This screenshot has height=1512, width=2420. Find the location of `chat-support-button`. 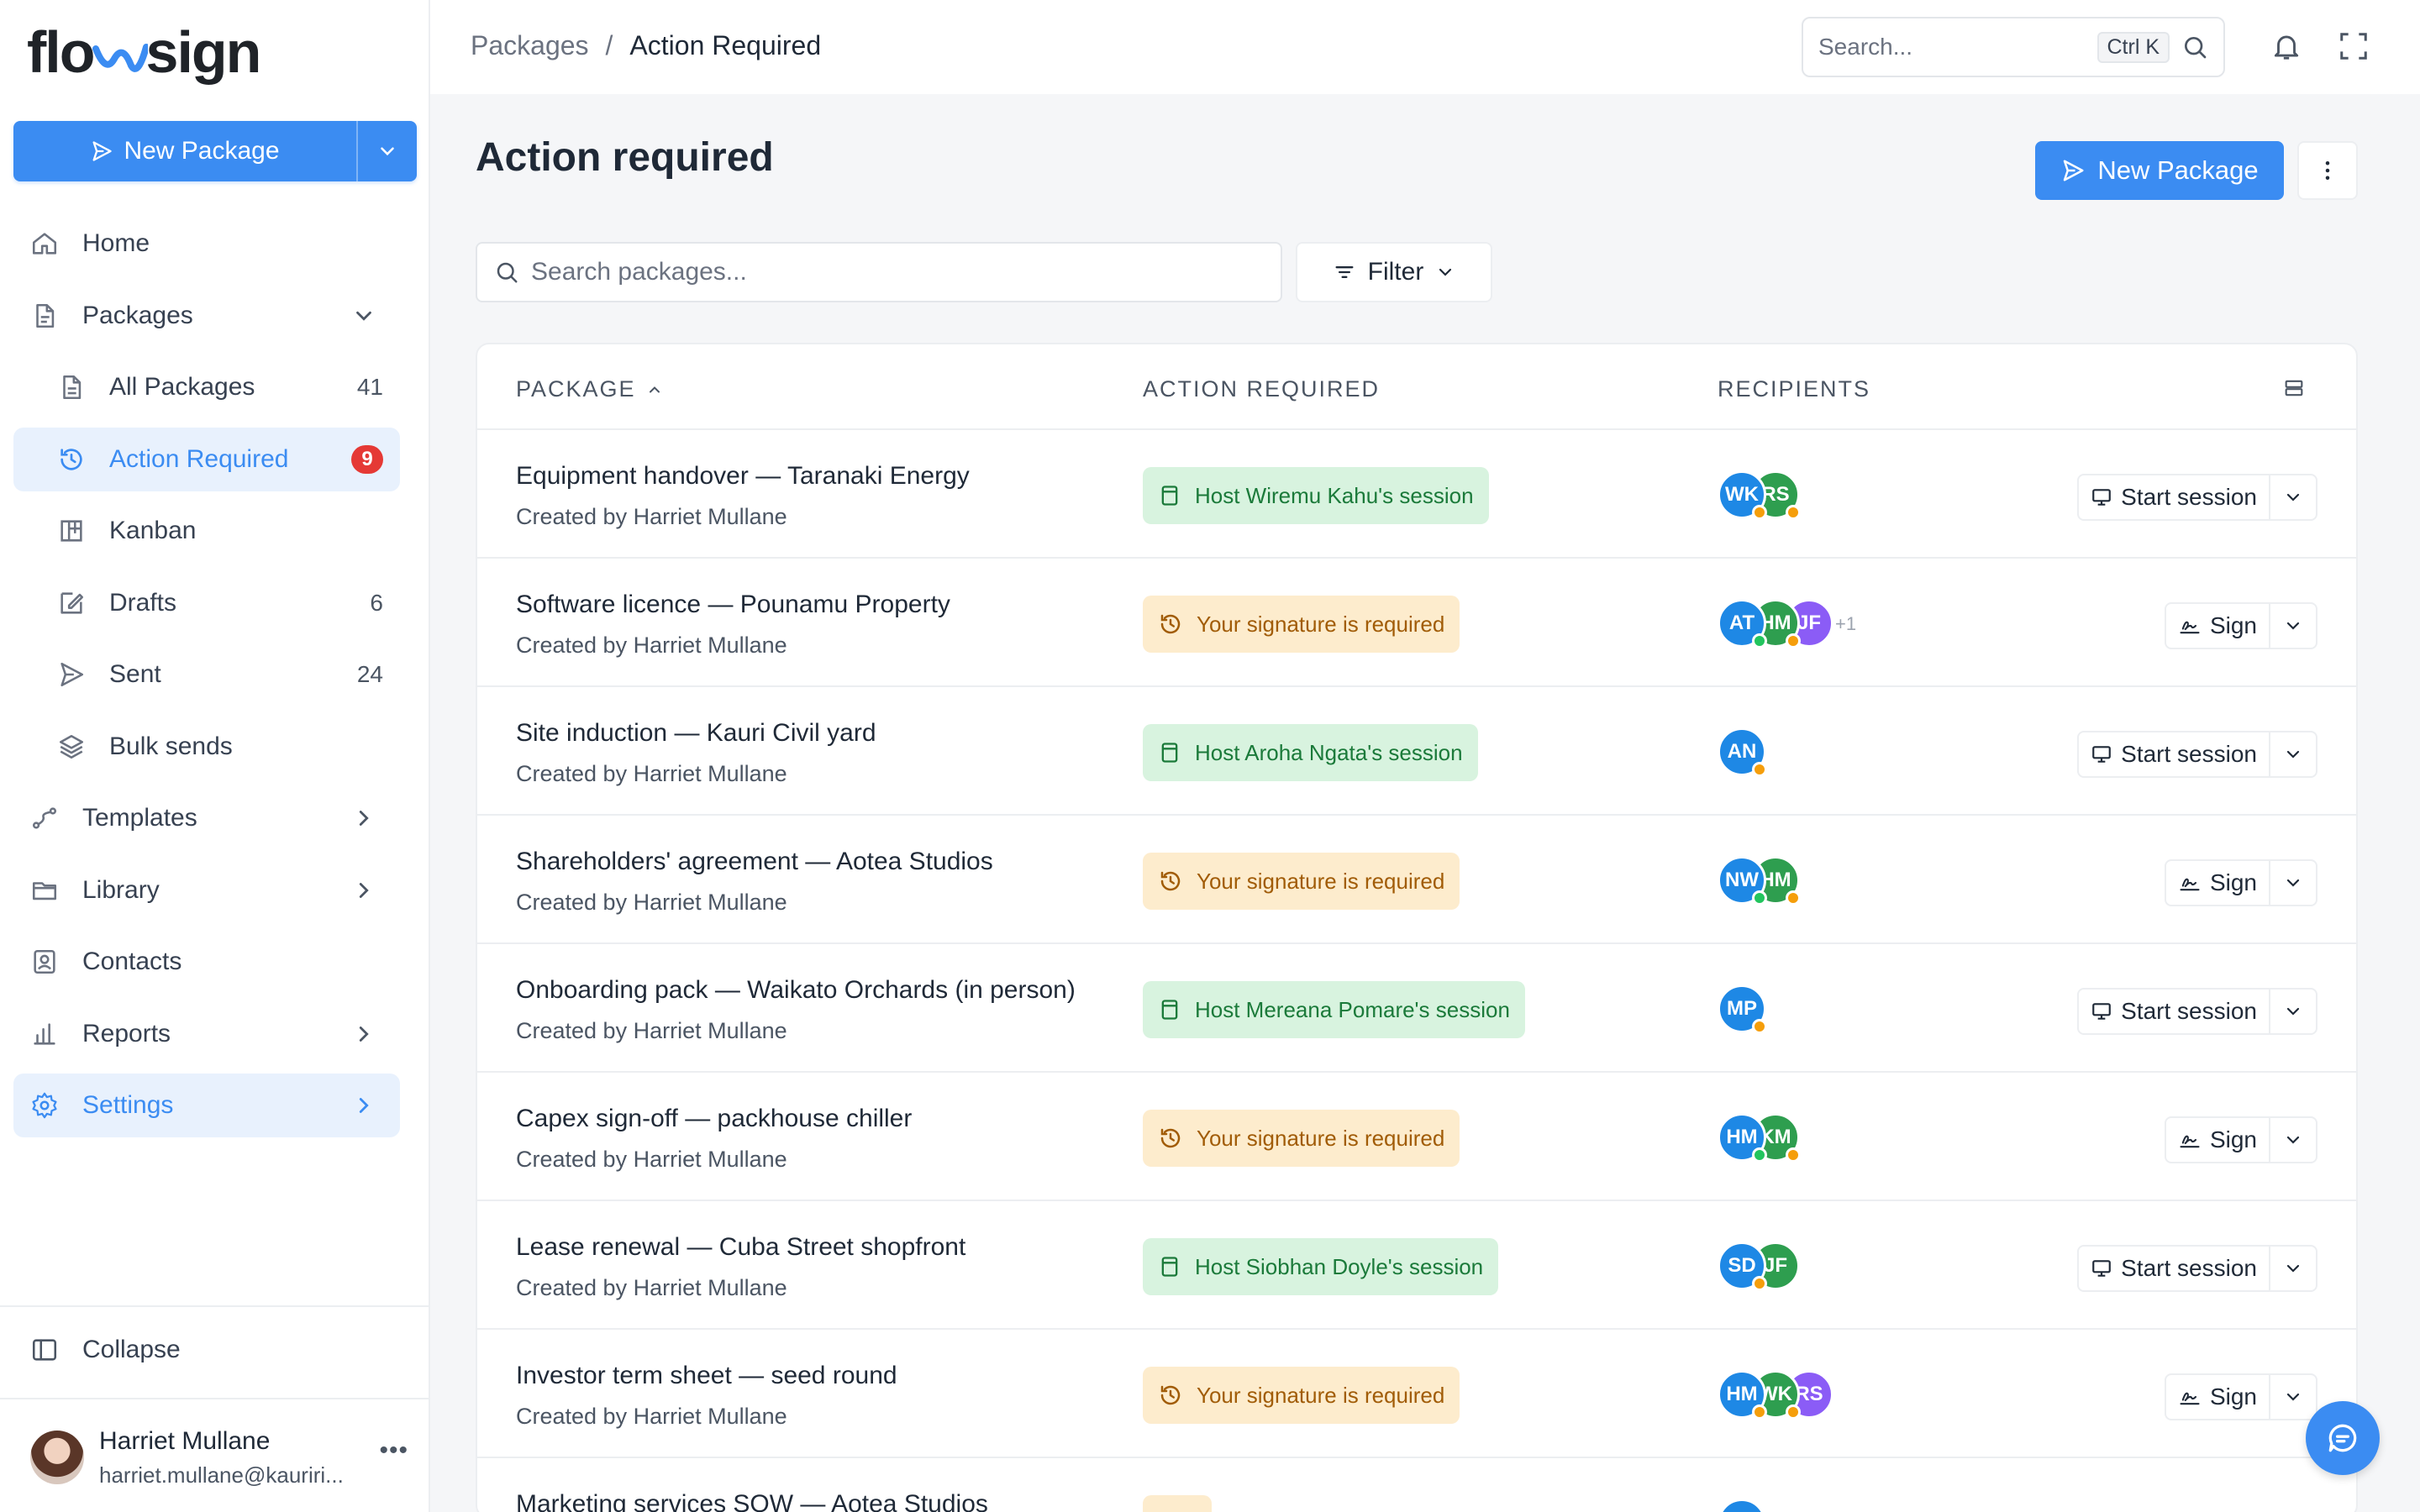

chat-support-button is located at coordinates (2343, 1438).